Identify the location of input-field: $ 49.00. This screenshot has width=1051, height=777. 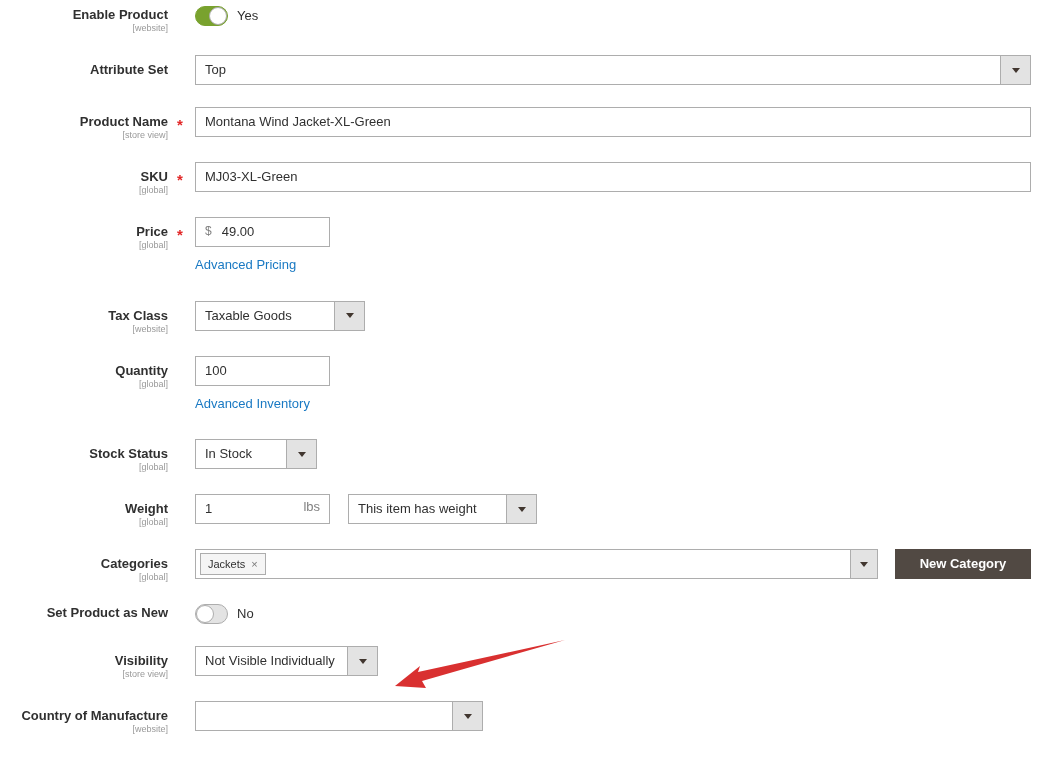
(262, 232).